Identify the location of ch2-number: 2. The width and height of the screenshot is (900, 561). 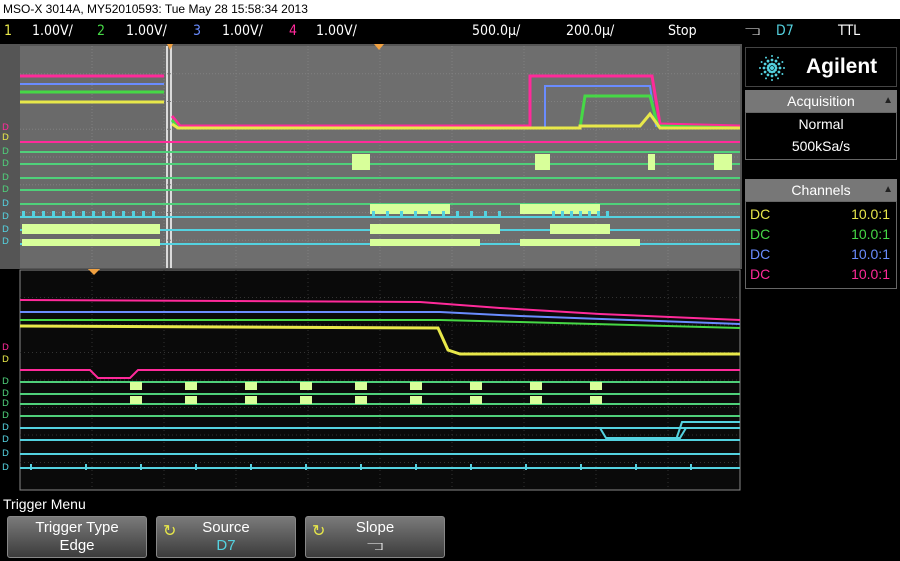
(101, 31).